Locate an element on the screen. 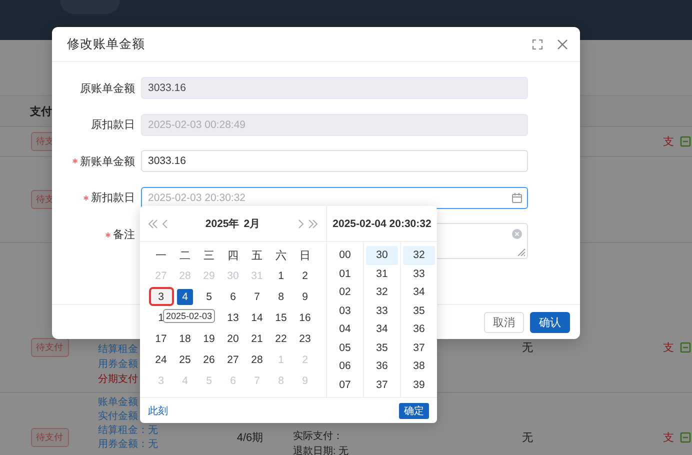  calendar-day: 7 is located at coordinates (257, 296).